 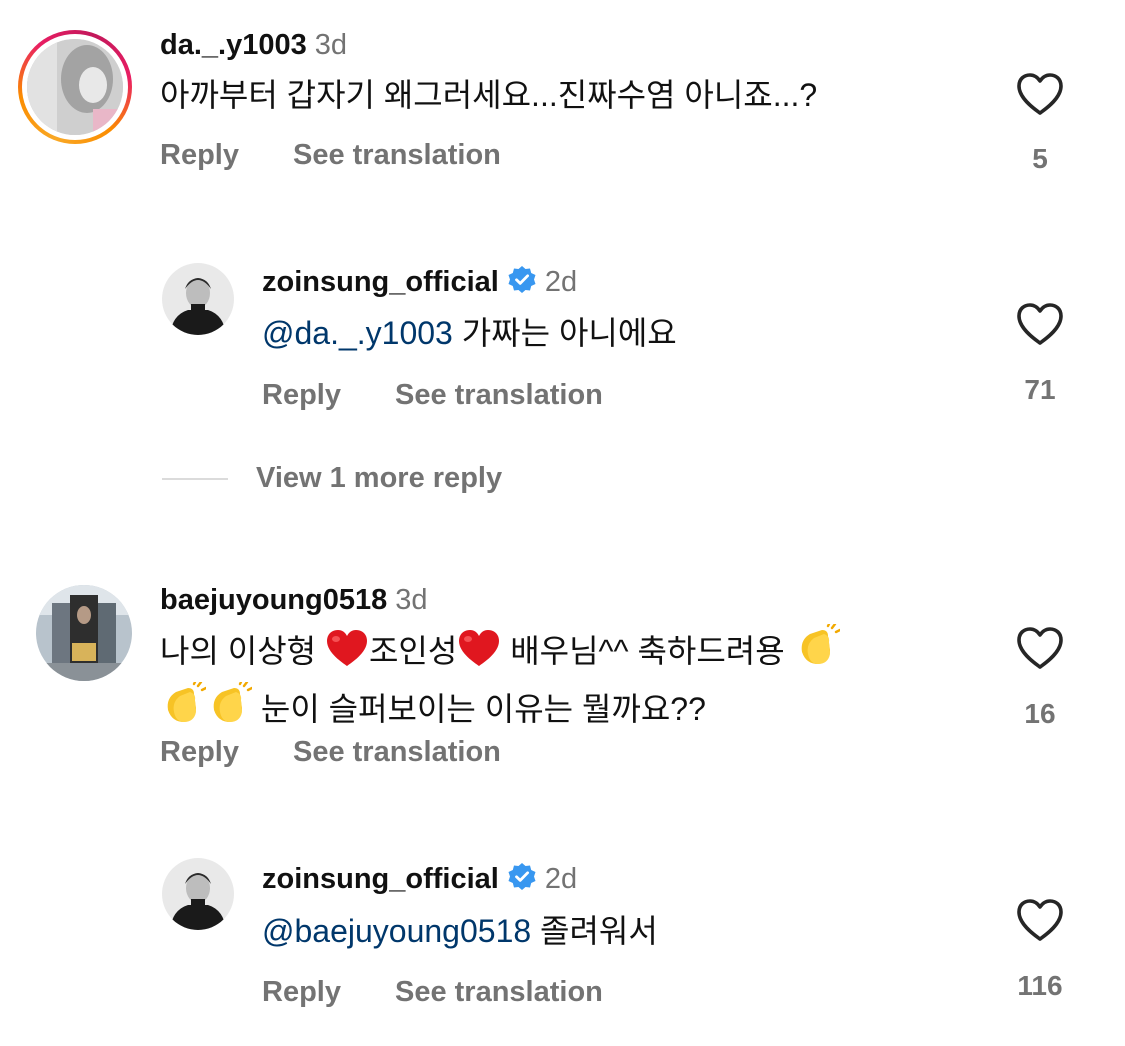 I want to click on comment-body-part: 눈이 슬퍼보이는 이유는 뭘까요??, so click(x=483, y=709).